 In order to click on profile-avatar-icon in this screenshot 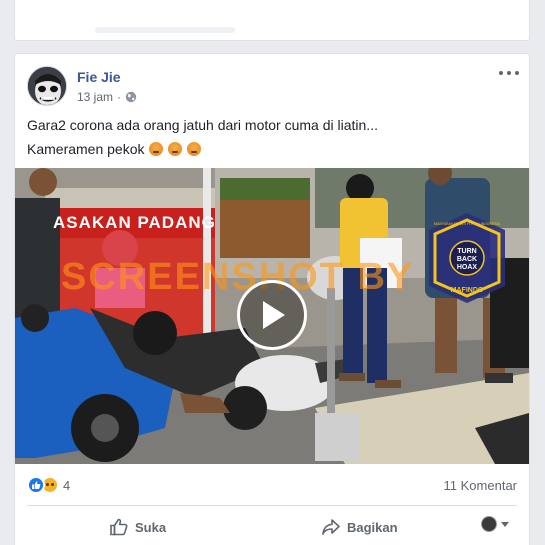, I will do `click(489, 524)`.